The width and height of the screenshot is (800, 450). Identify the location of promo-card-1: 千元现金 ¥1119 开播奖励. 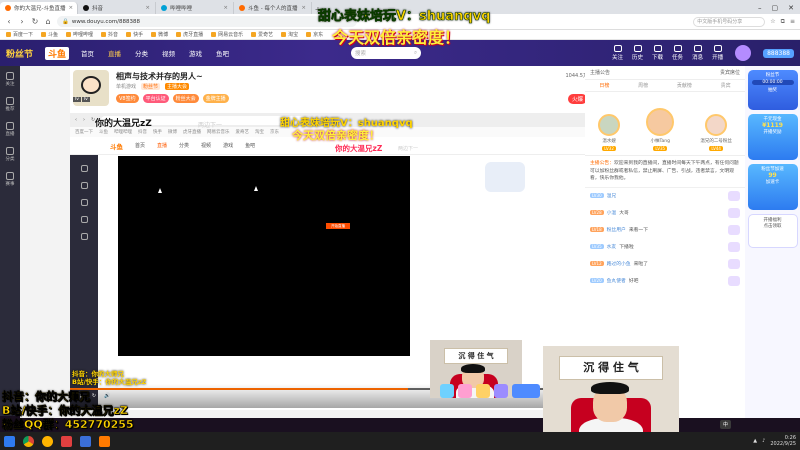
(772, 137).